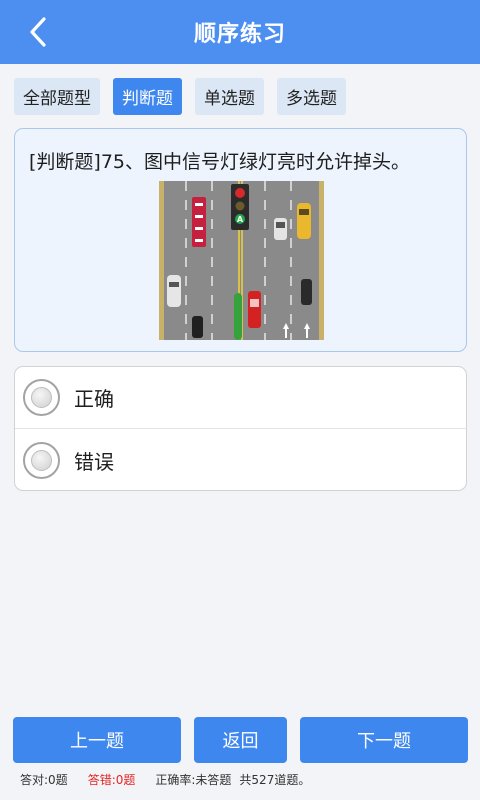 This screenshot has height=800, width=480. Describe the element at coordinates (193, 780) in the screenshot. I see `accuracy-rate: 正确率:未答题` at that location.